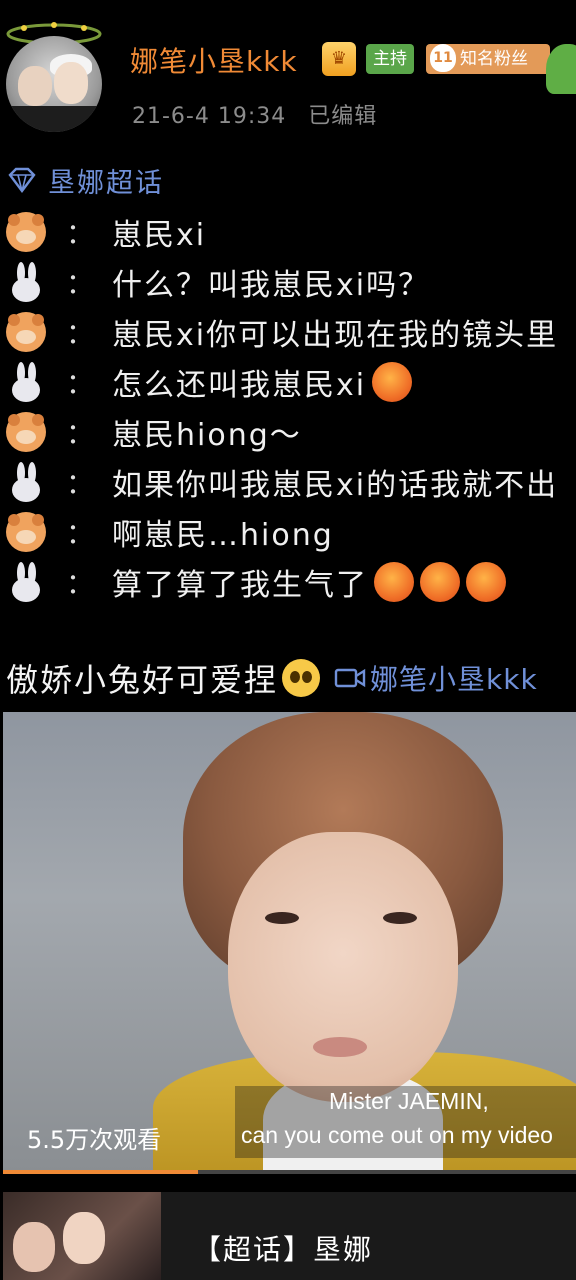 Image resolution: width=576 pixels, height=1280 pixels. I want to click on pleading-face-icon, so click(301, 678).